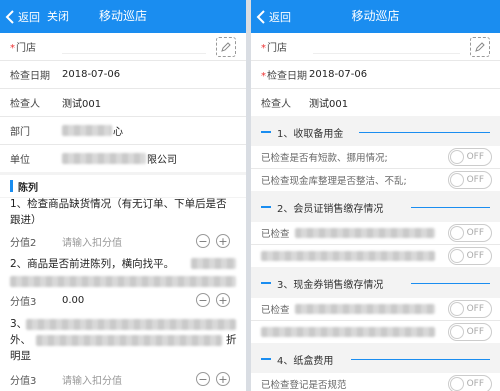 The height and width of the screenshot is (391, 500). I want to click on unit-label: 单位, so click(20, 160).